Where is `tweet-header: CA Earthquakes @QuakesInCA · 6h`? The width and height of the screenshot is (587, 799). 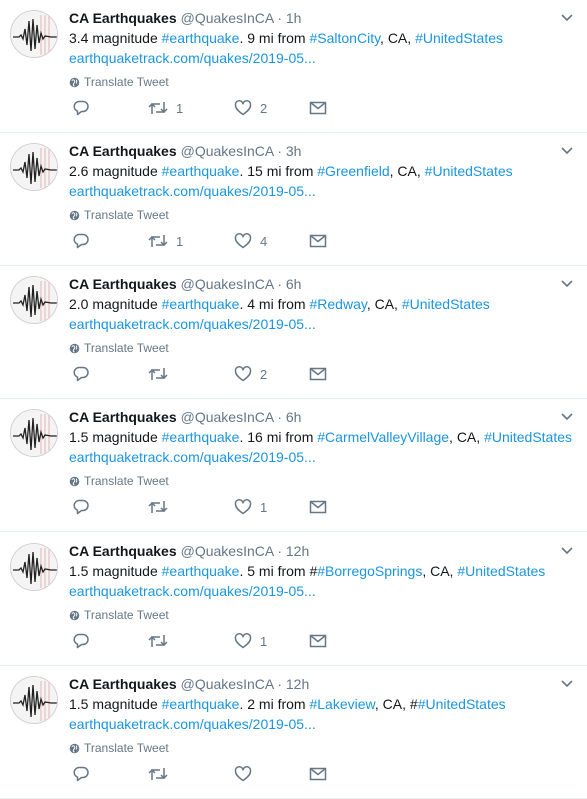
tweet-header: CA Earthquakes @QuakesInCA · 6h is located at coordinates (185, 417).